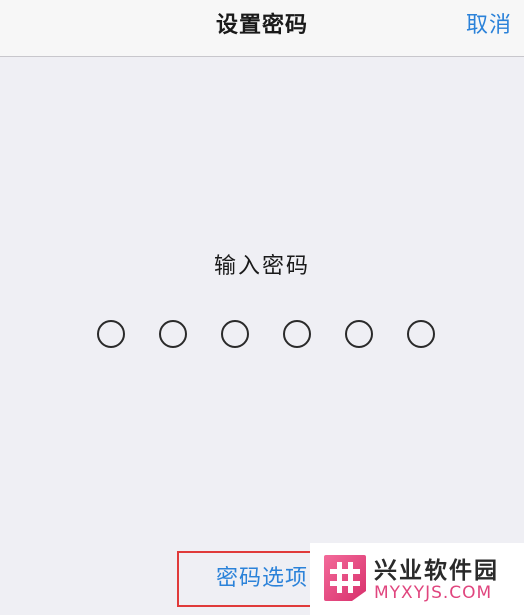  I want to click on watermark-domain: MYXYJS.COM, so click(433, 593).